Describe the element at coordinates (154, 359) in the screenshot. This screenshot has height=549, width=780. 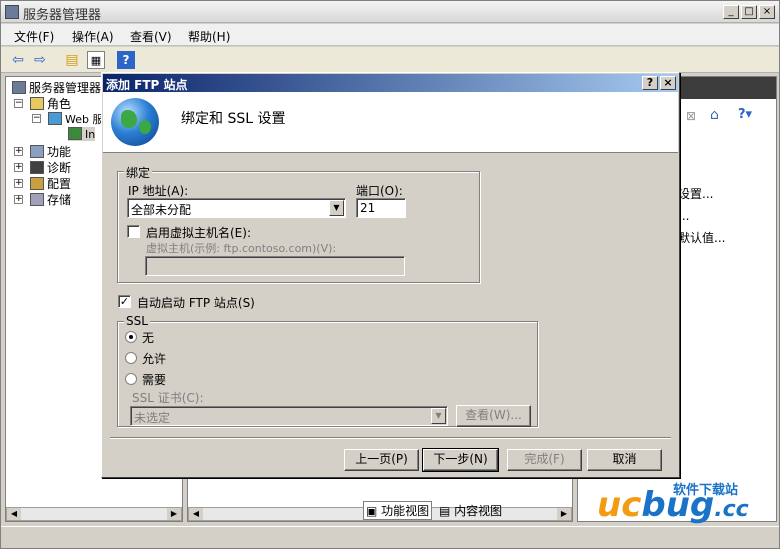
I see `ssl-allow-label: 允许` at that location.